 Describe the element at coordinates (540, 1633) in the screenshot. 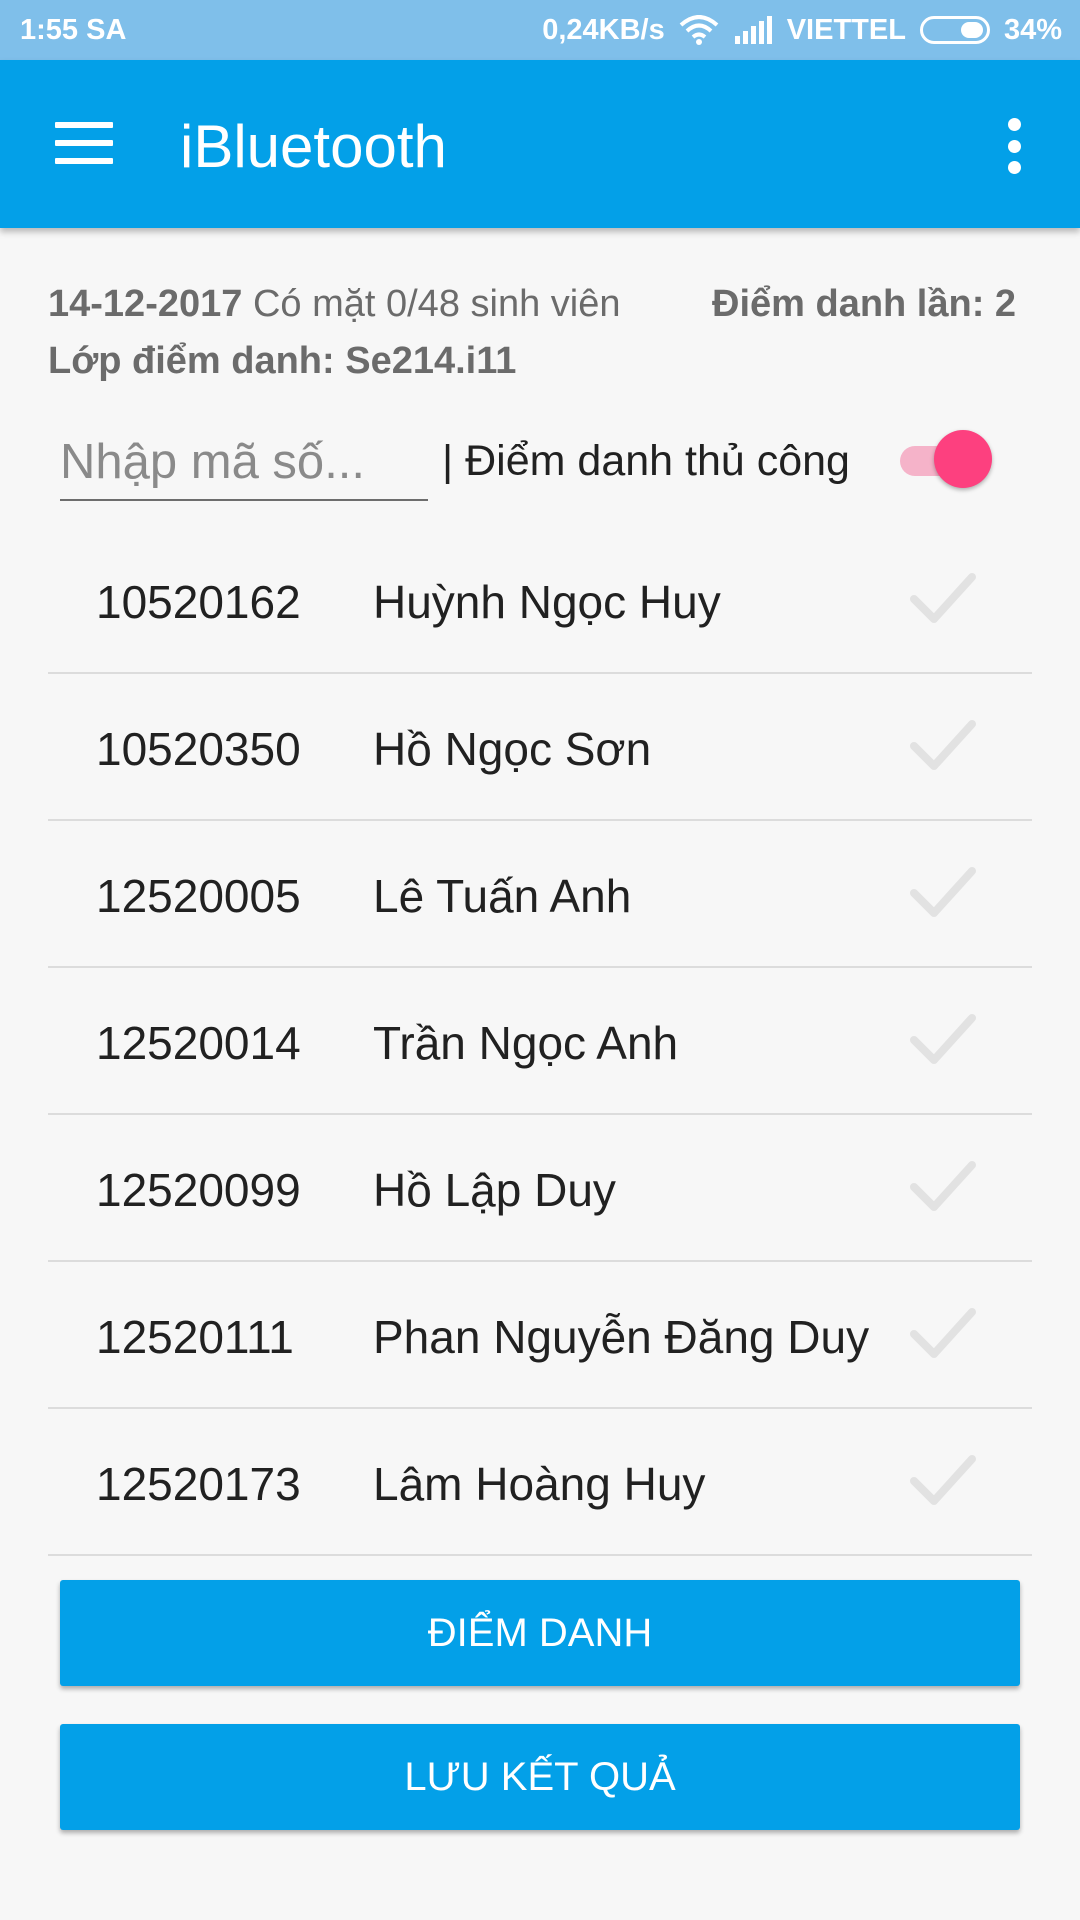

I see `attend-button: ĐIỂM DANH` at that location.